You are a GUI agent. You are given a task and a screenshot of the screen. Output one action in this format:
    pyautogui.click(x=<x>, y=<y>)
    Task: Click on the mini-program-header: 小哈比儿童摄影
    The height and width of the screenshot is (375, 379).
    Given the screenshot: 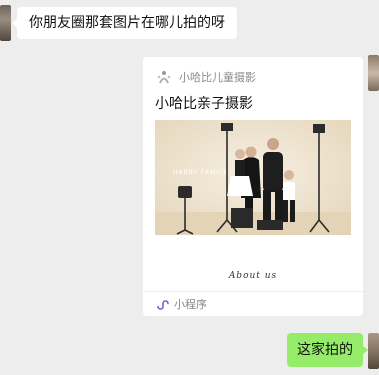 What is the action you would take?
    pyautogui.click(x=205, y=77)
    